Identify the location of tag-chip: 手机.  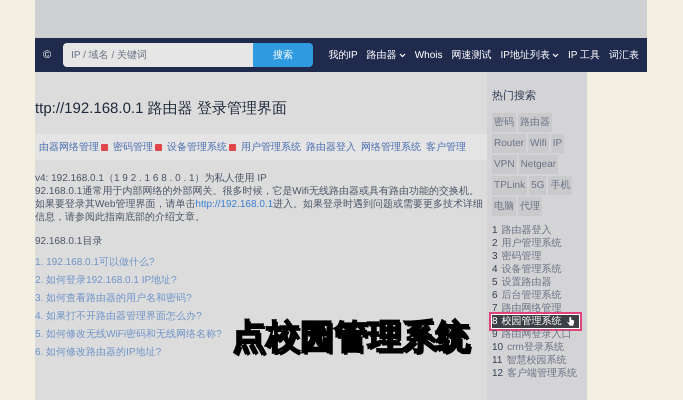
(560, 185).